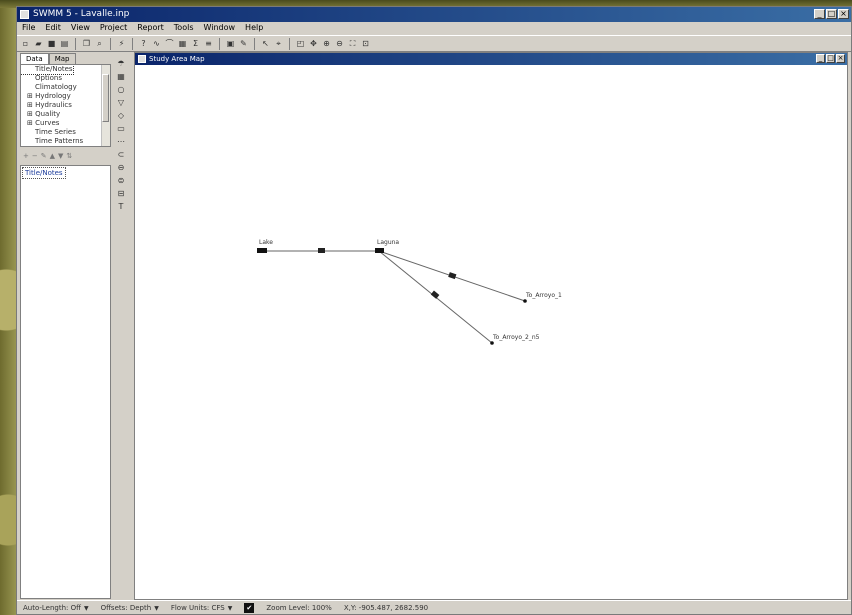 The height and width of the screenshot is (615, 852). What do you see at coordinates (543, 295) in the screenshot?
I see `node-label-to-arroyo-1: To_Arroyo_1` at bounding box center [543, 295].